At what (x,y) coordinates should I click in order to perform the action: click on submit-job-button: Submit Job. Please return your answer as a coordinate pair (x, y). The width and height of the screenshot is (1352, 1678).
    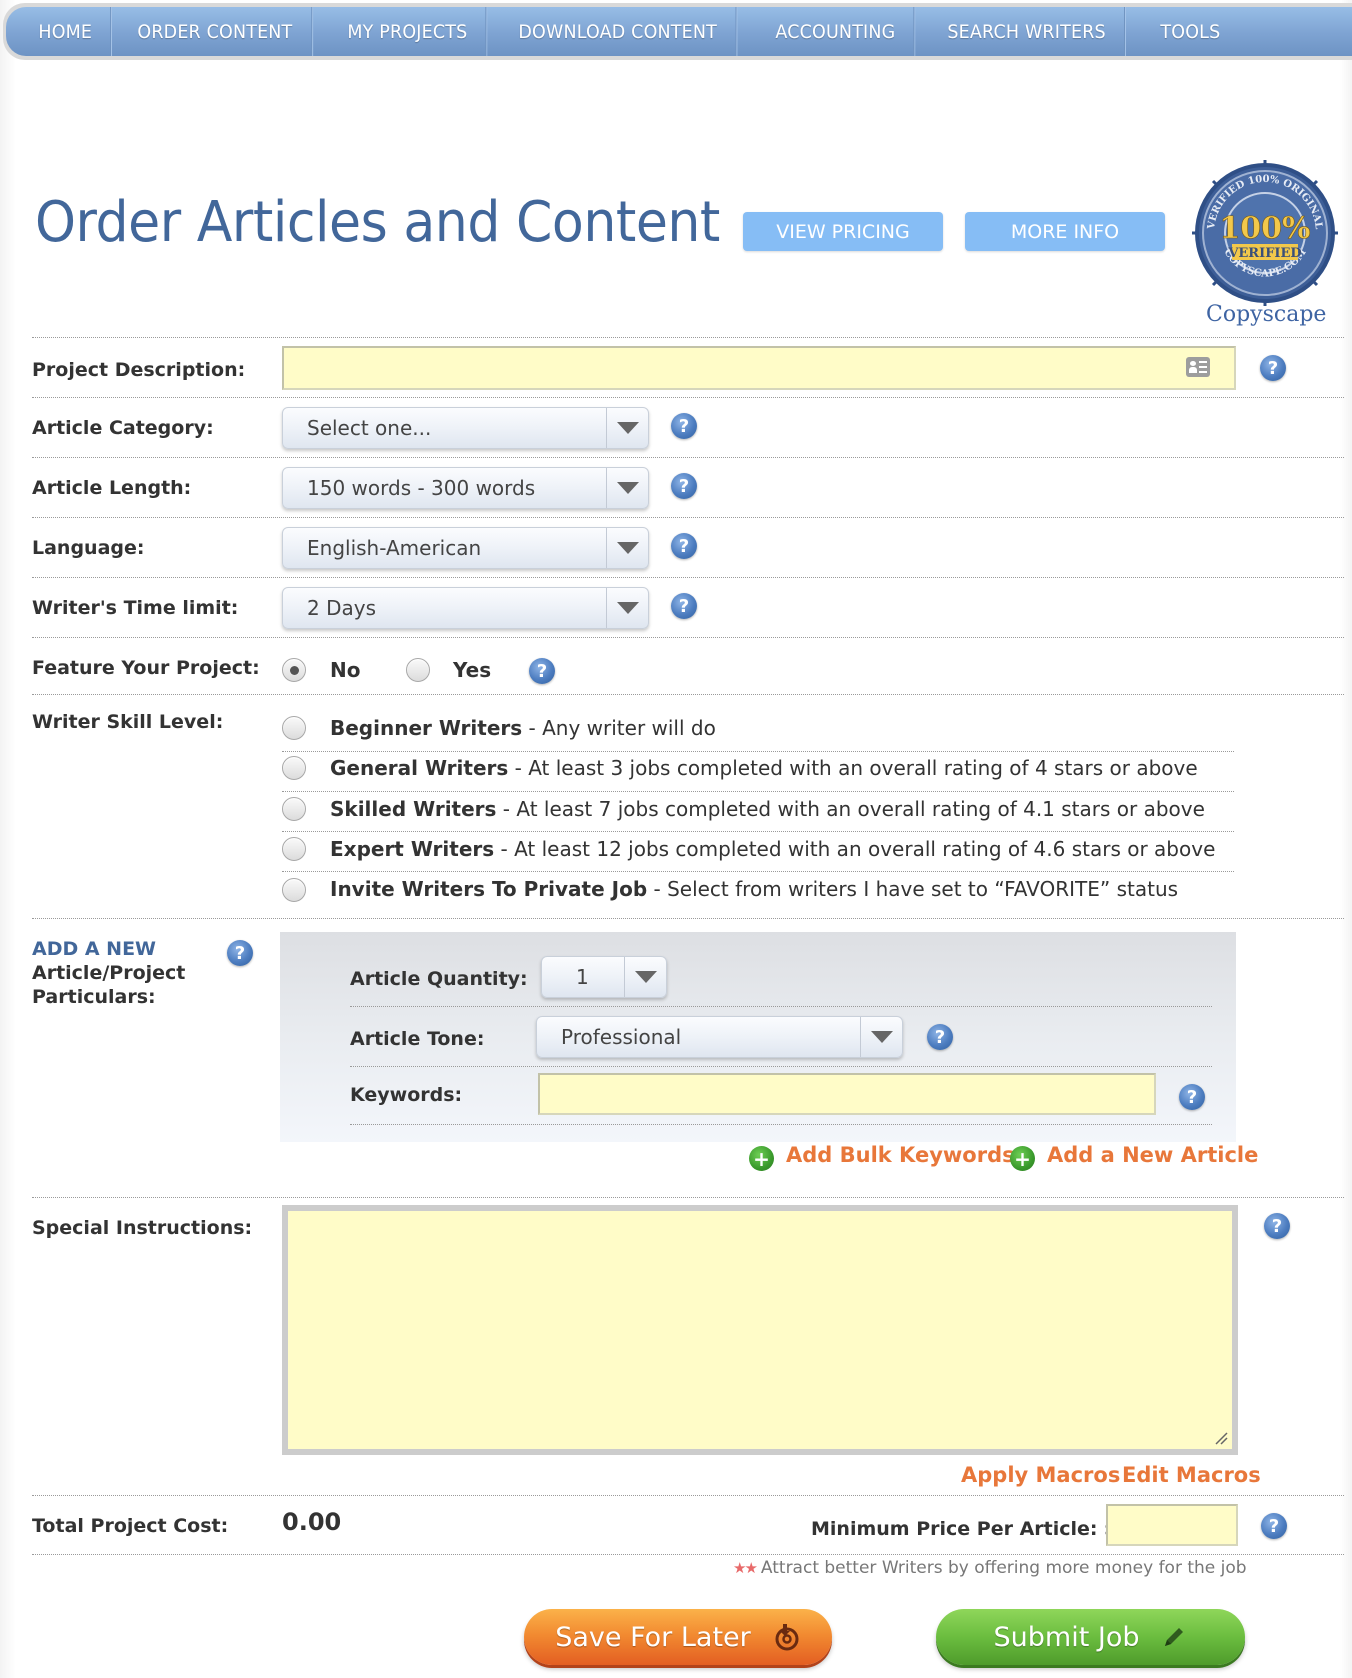
    Looking at the image, I should click on (1090, 1637).